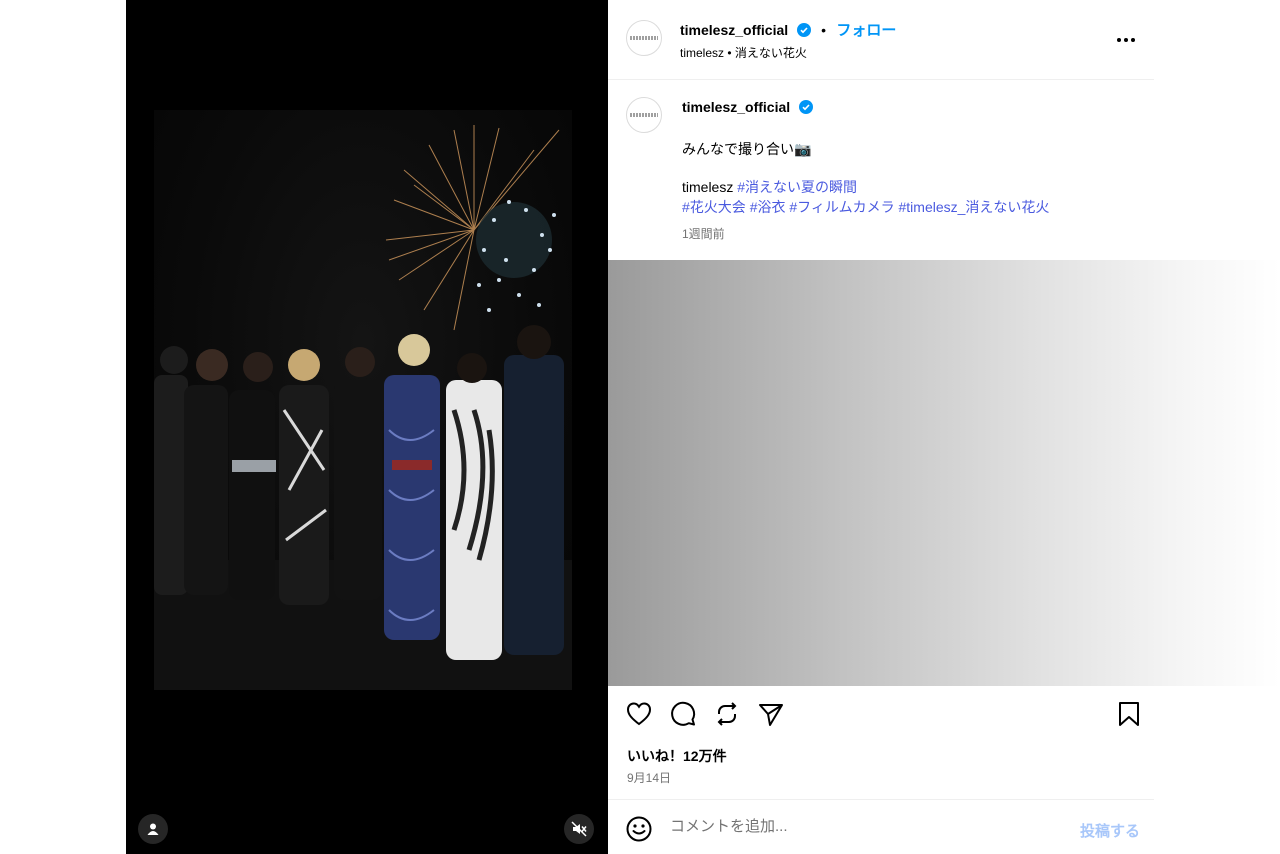 The image size is (1280, 854). What do you see at coordinates (881, 742) in the screenshot?
I see `action-bar: いいね！12万件 9月14日` at bounding box center [881, 742].